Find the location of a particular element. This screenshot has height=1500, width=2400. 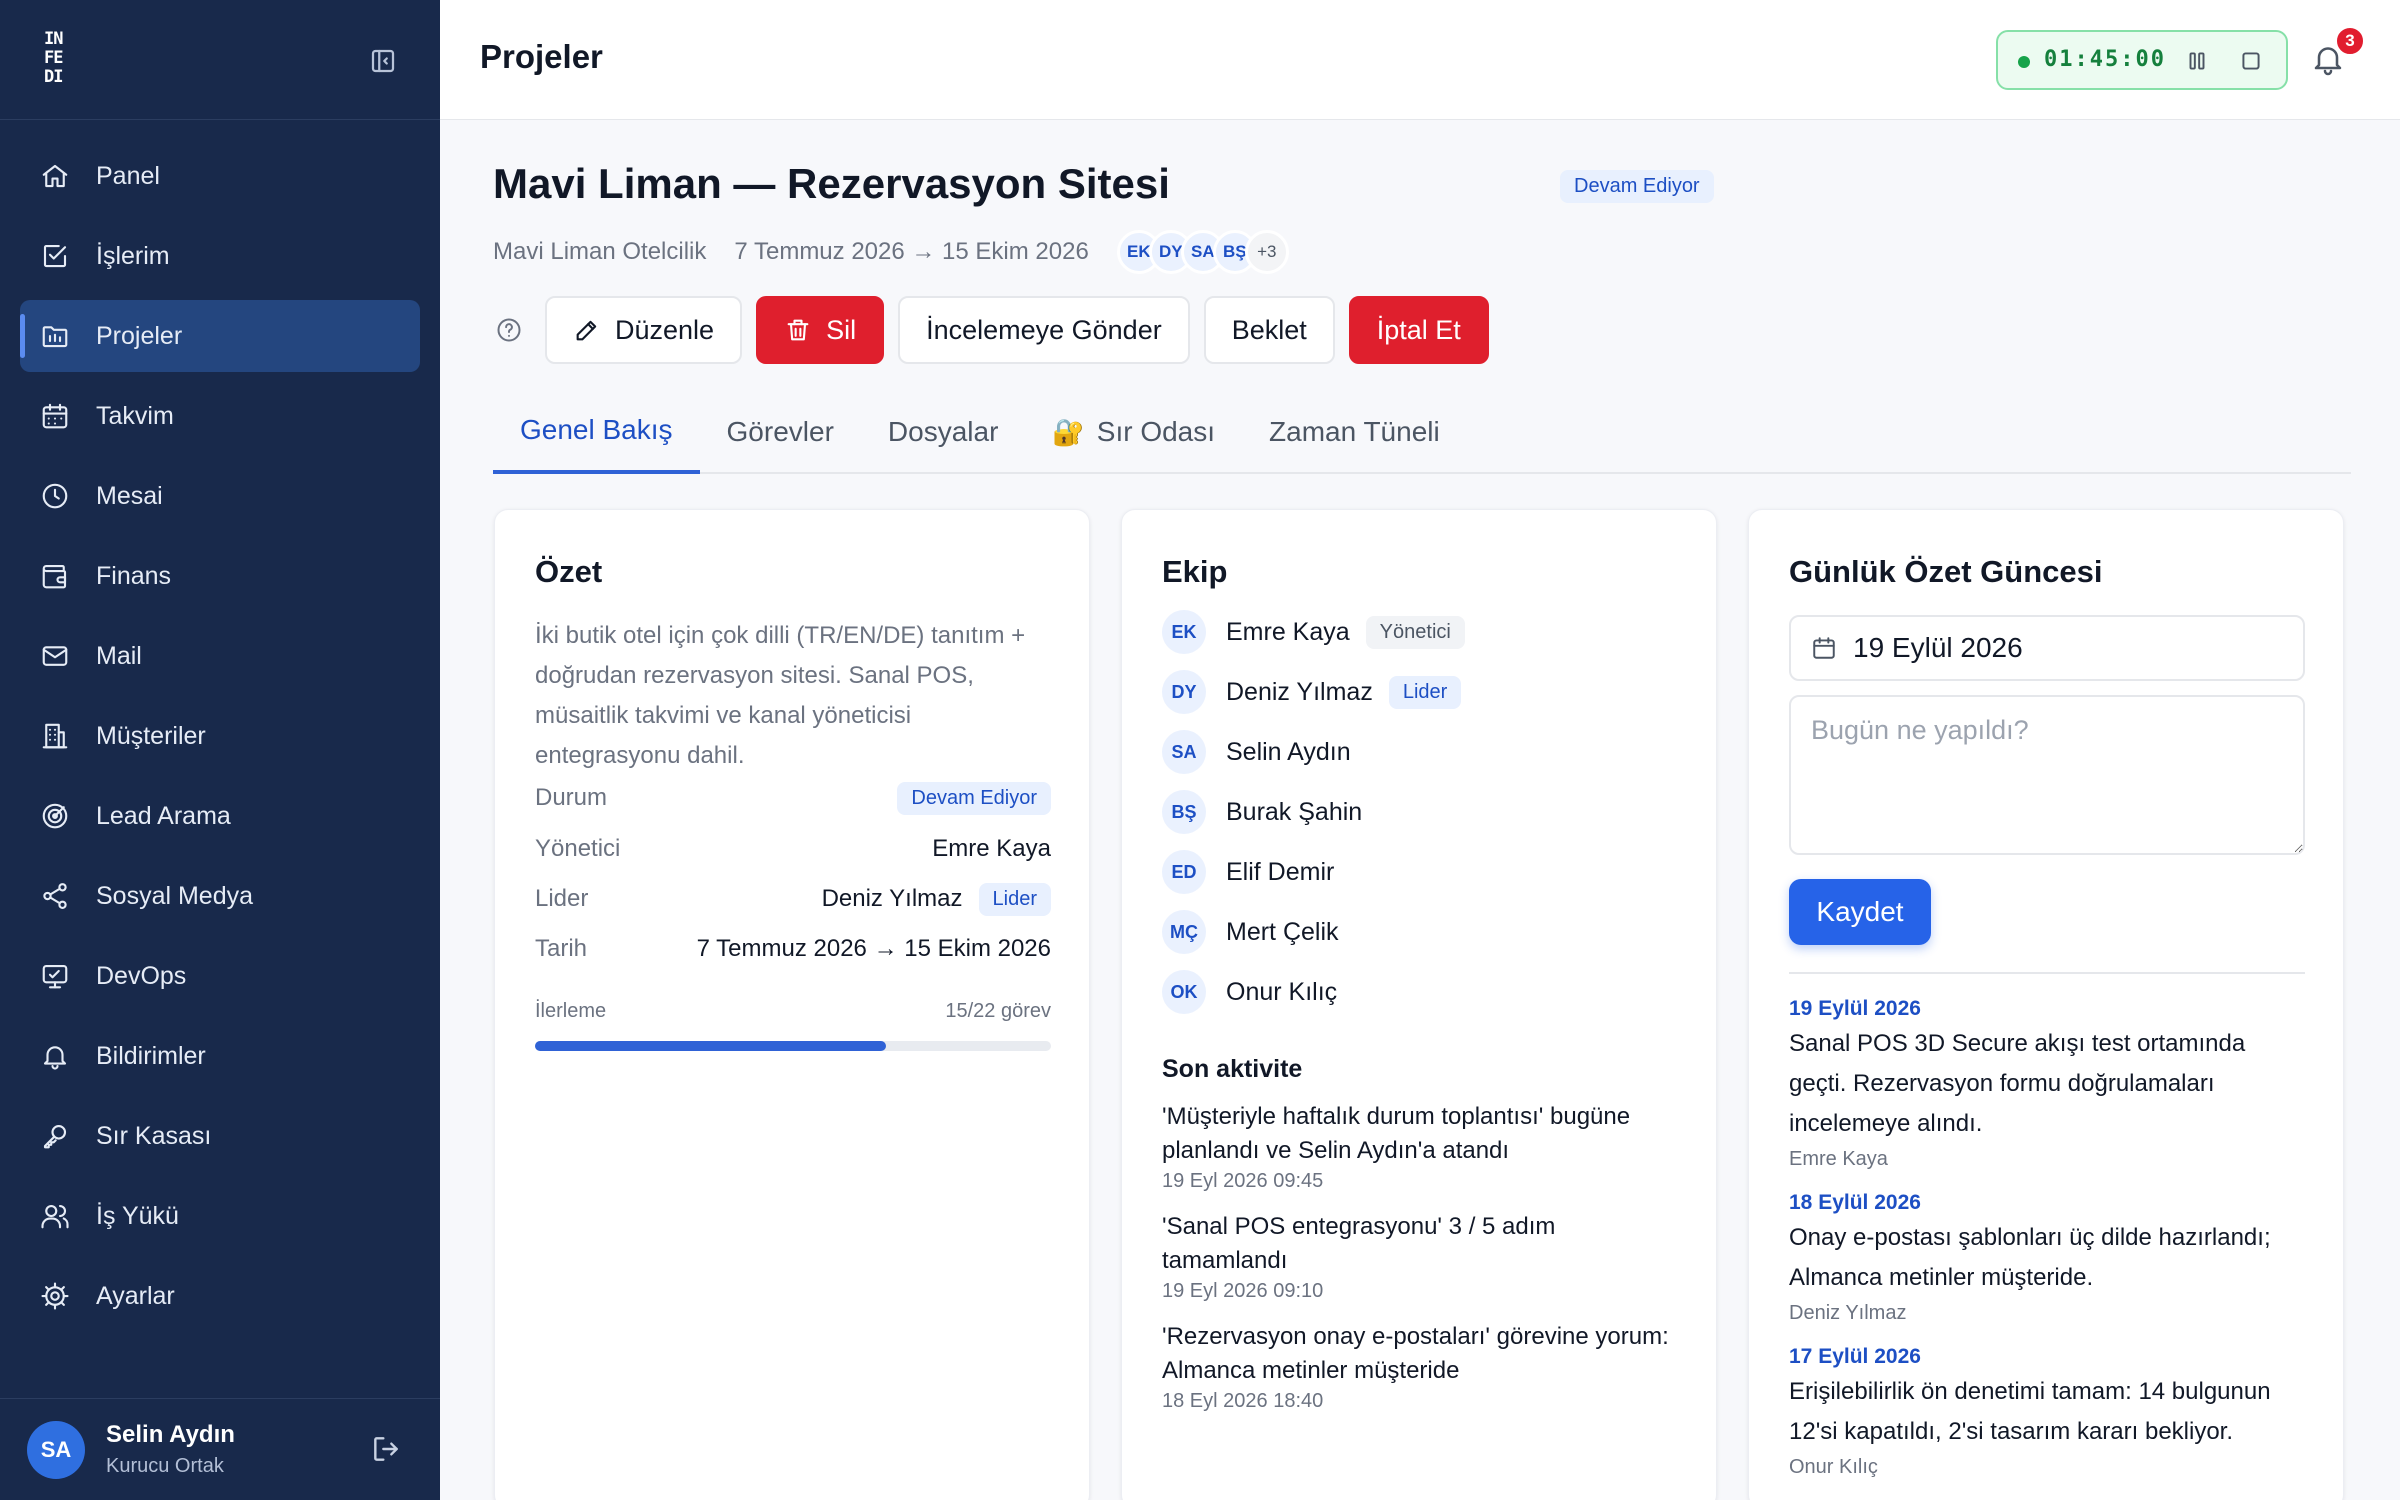

card-title: Günlük Özet Güncesi is located at coordinates (1946, 571).